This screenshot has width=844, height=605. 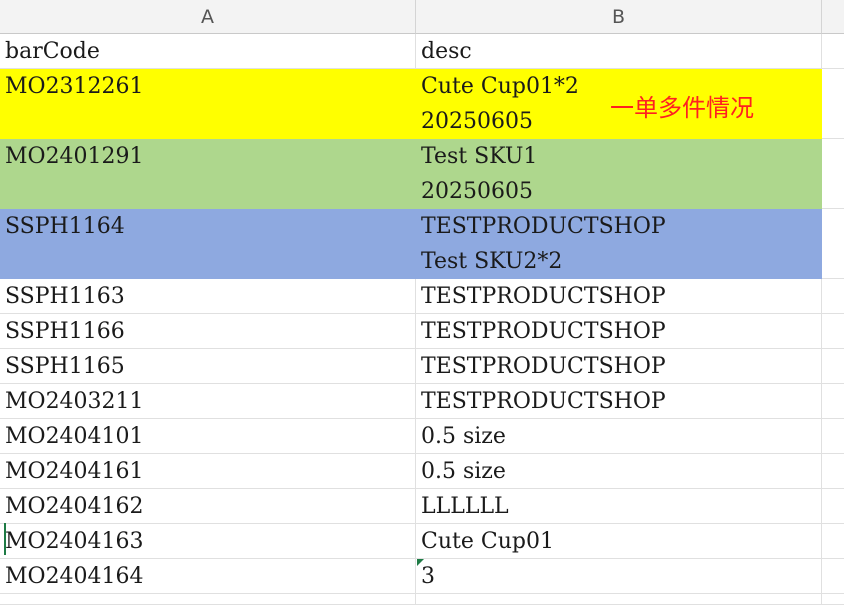 What do you see at coordinates (74, 156) in the screenshot?
I see `cell-text: MO2401291` at bounding box center [74, 156].